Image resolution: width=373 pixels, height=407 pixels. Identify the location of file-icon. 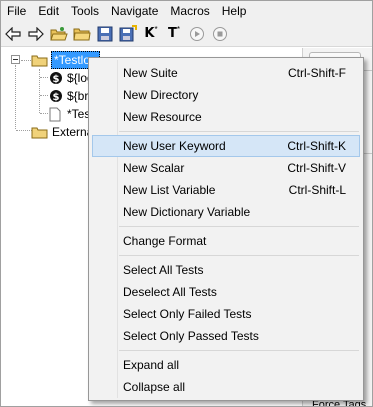
(55, 114).